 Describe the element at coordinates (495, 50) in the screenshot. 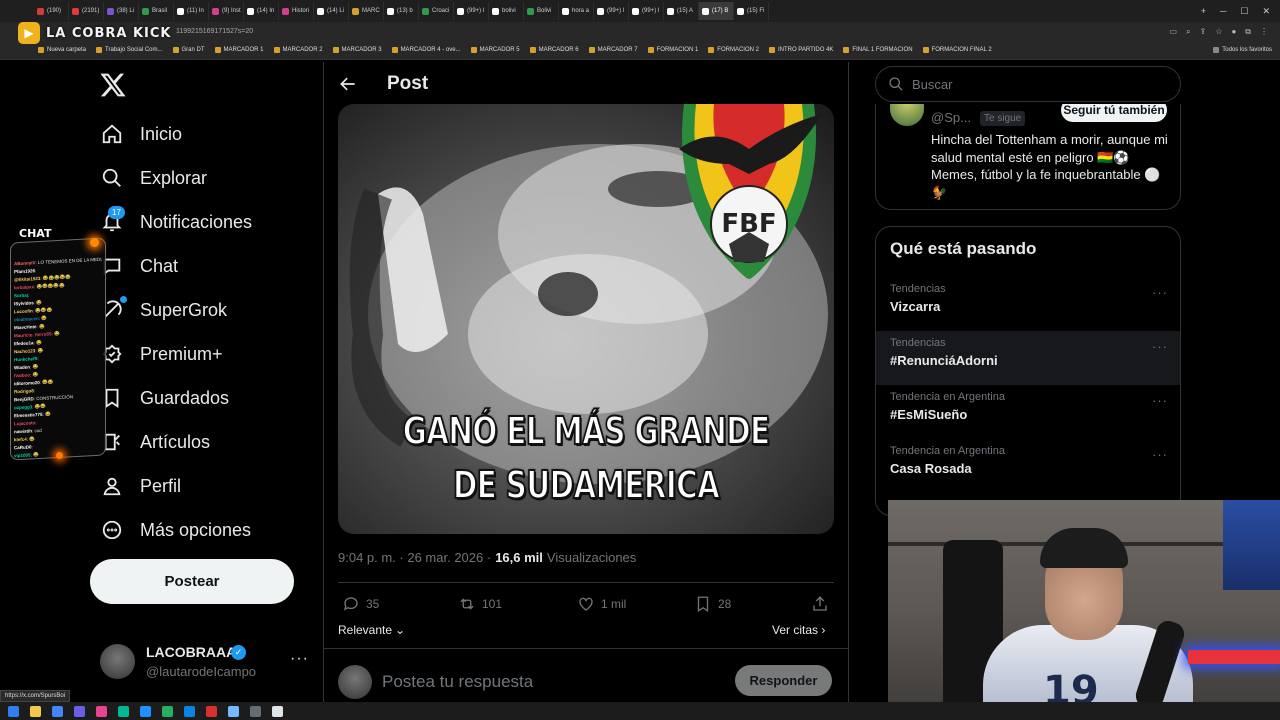

I see `bookmark-item: MARCADOR 5` at that location.